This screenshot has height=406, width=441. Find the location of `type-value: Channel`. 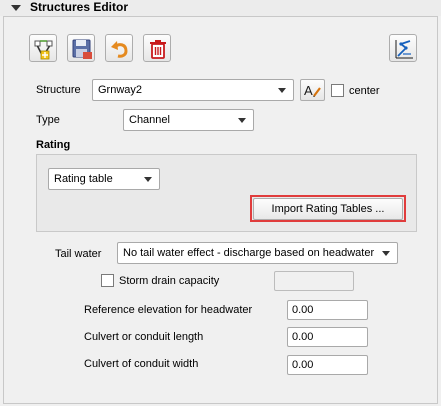

type-value: Channel is located at coordinates (149, 120).